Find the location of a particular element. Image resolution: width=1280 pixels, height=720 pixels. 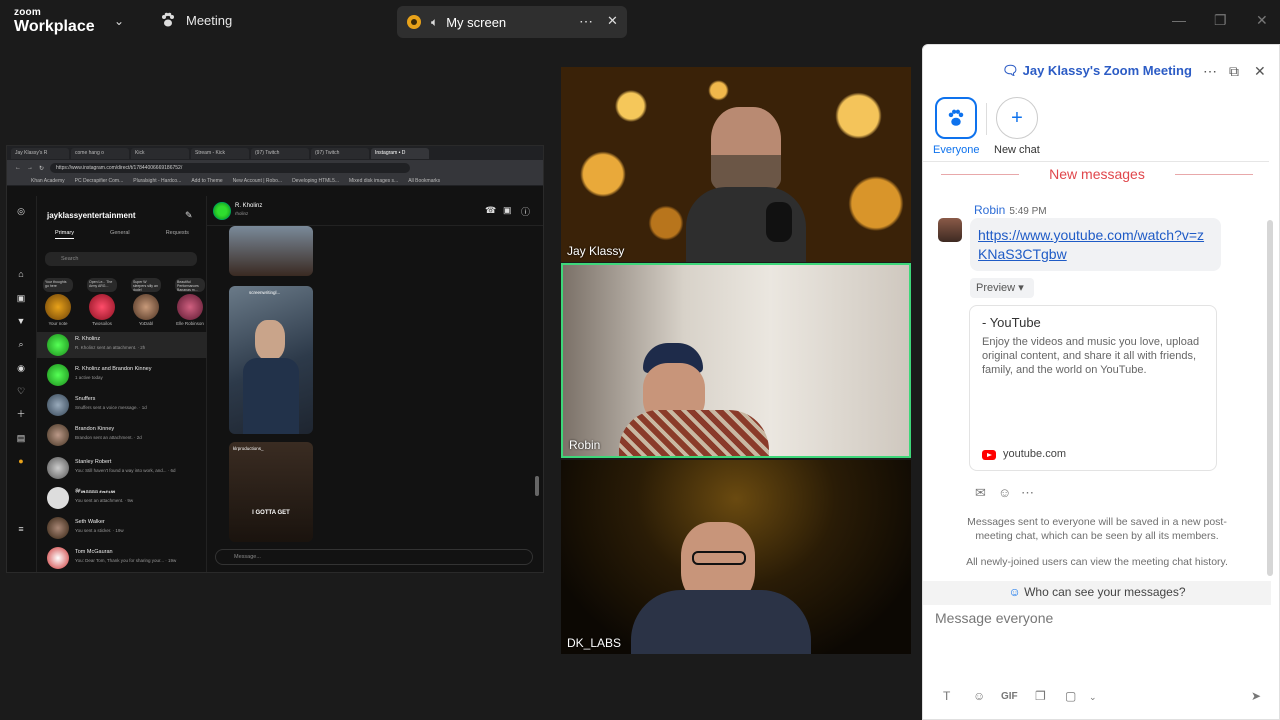

maximize-icon: ❐ is located at coordinates (1220, 20).